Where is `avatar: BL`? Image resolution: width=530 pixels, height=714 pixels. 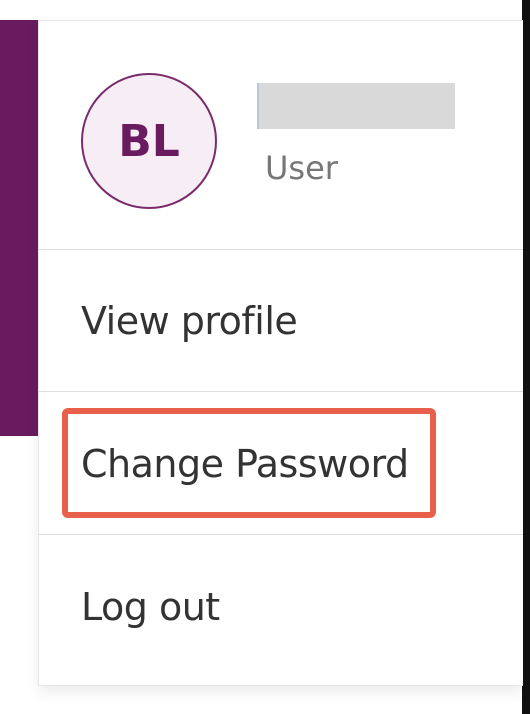 avatar: BL is located at coordinates (149, 141).